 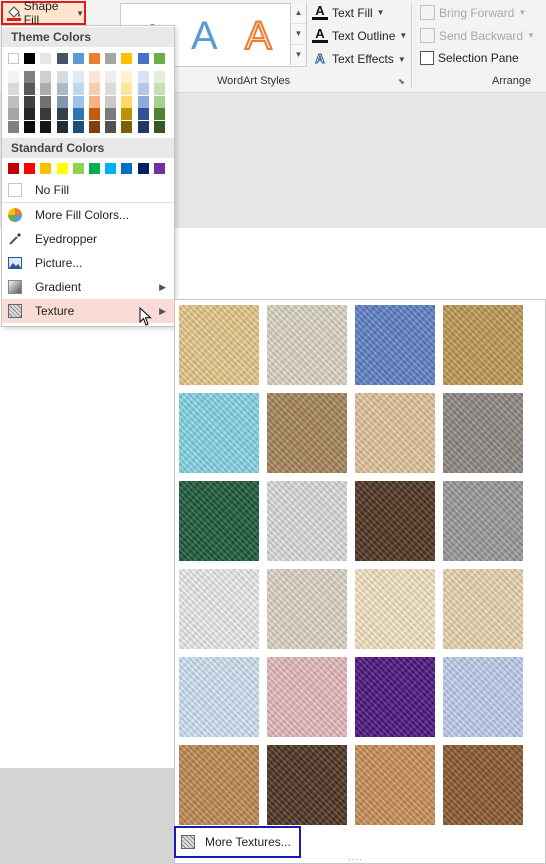 What do you see at coordinates (258, 36) in the screenshot?
I see `wordart-style-orange: A` at bounding box center [258, 36].